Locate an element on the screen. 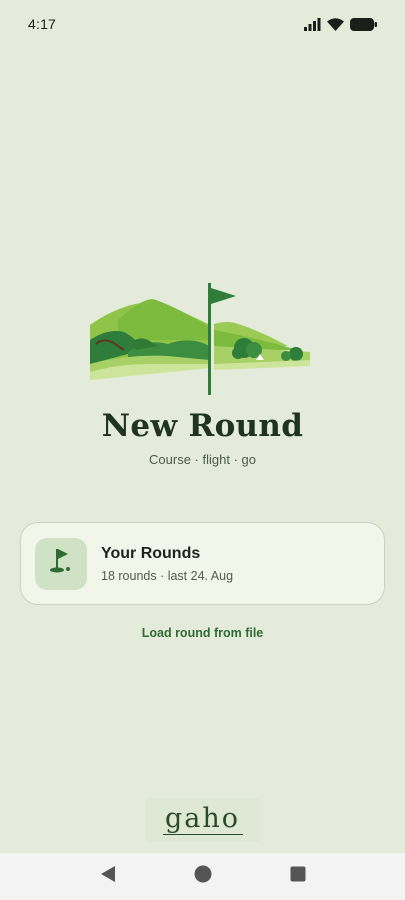 The image size is (405, 900). your-rounds-card: Your Rounds 18 rounds · last 24. Aug is located at coordinates (202, 563).